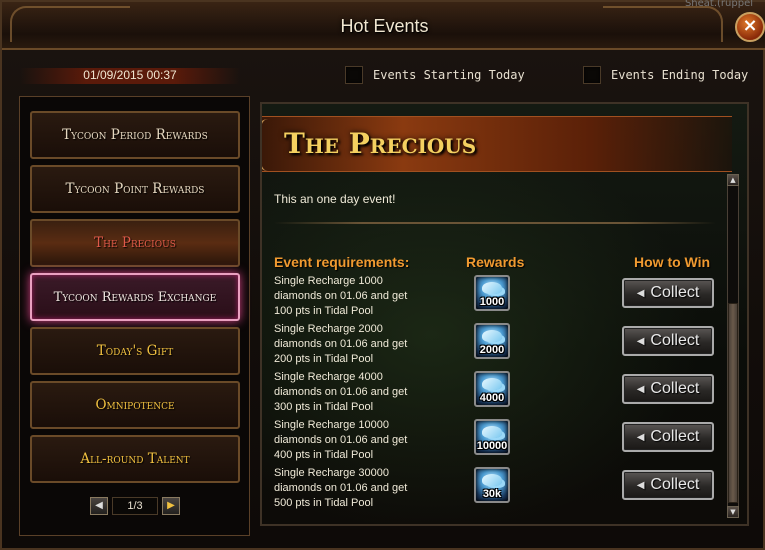 The image size is (765, 550). What do you see at coordinates (495, 223) in the screenshot?
I see `divider` at bounding box center [495, 223].